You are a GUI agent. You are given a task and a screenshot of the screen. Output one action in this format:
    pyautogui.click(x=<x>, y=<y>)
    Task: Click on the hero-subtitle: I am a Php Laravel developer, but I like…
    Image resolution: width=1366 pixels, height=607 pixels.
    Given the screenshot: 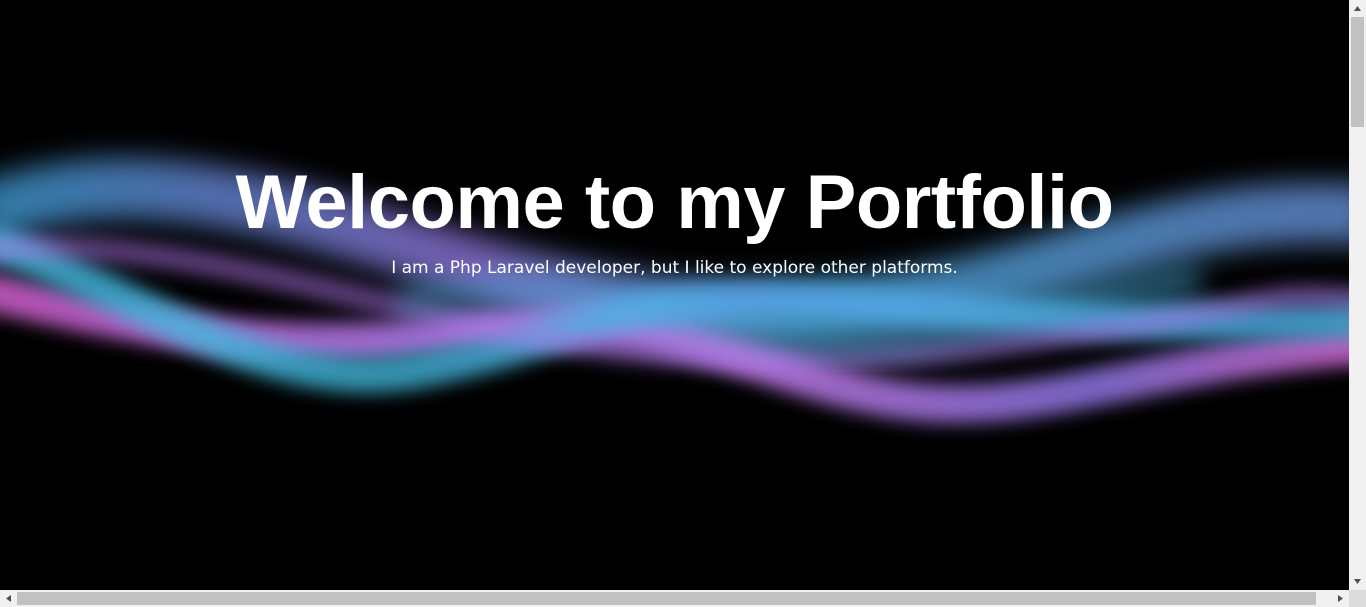 What is the action you would take?
    pyautogui.click(x=674, y=268)
    